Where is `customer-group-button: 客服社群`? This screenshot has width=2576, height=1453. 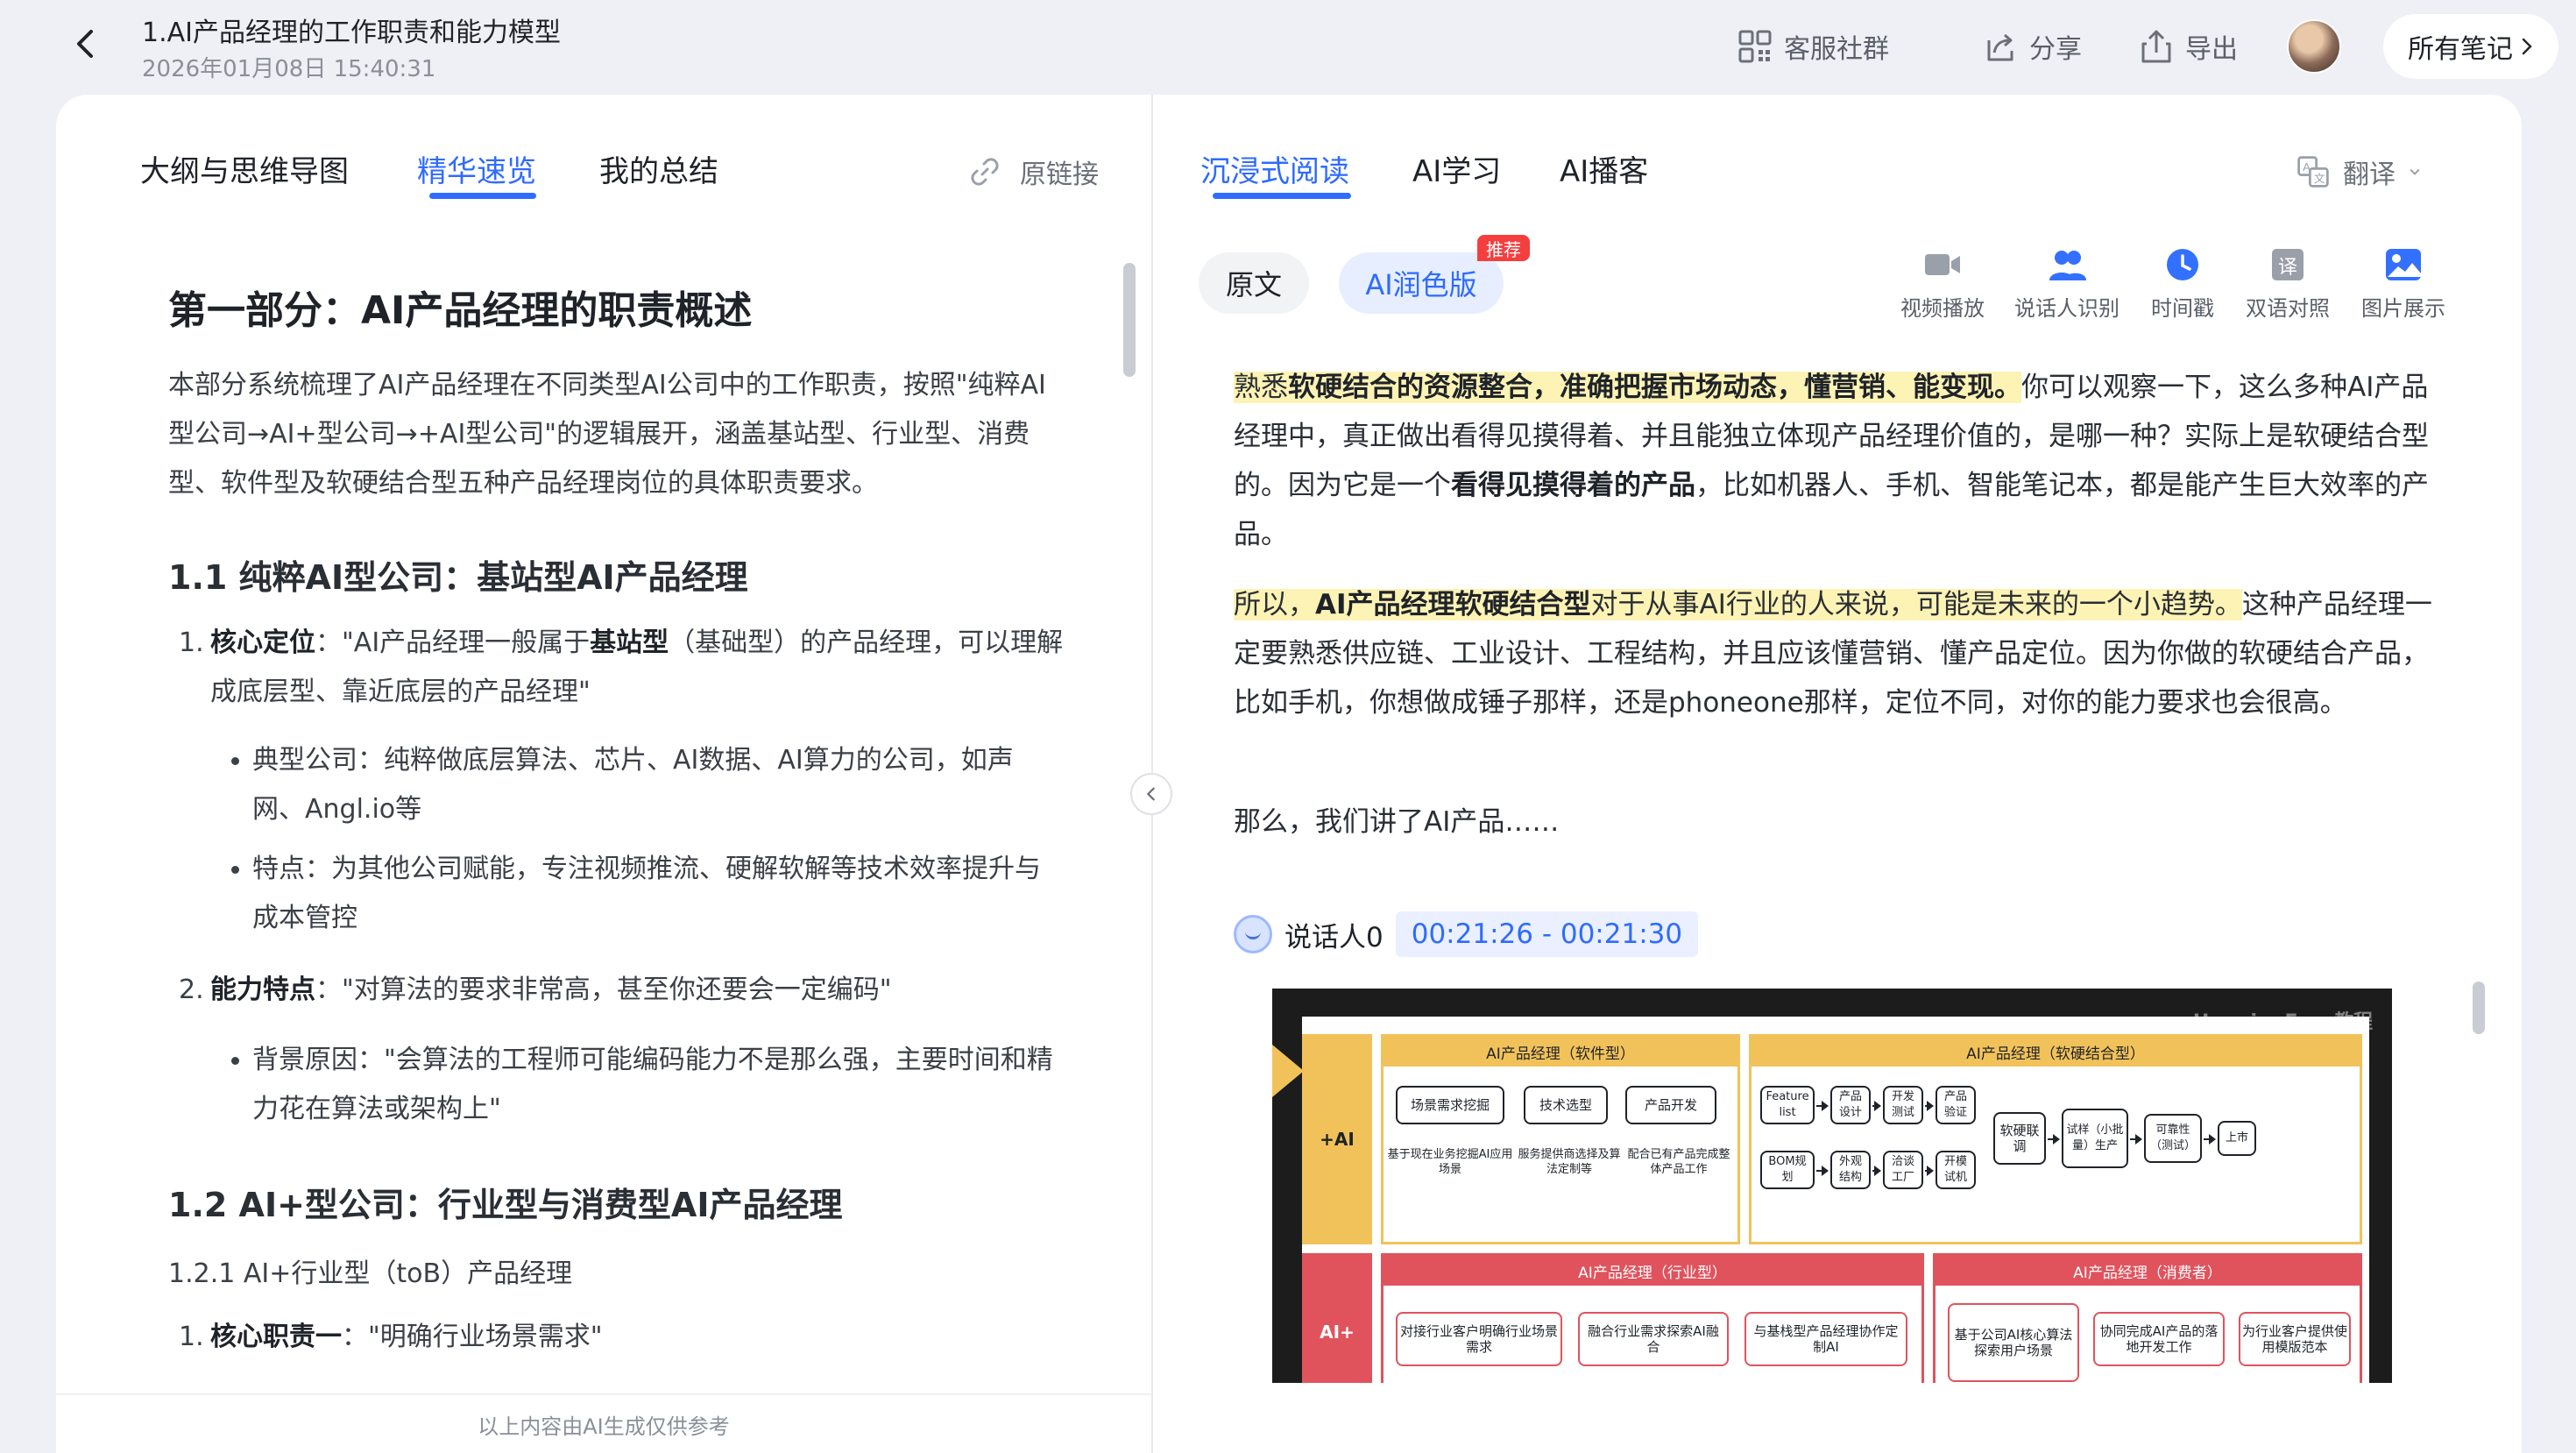 customer-group-button: 客服社群 is located at coordinates (1813, 46).